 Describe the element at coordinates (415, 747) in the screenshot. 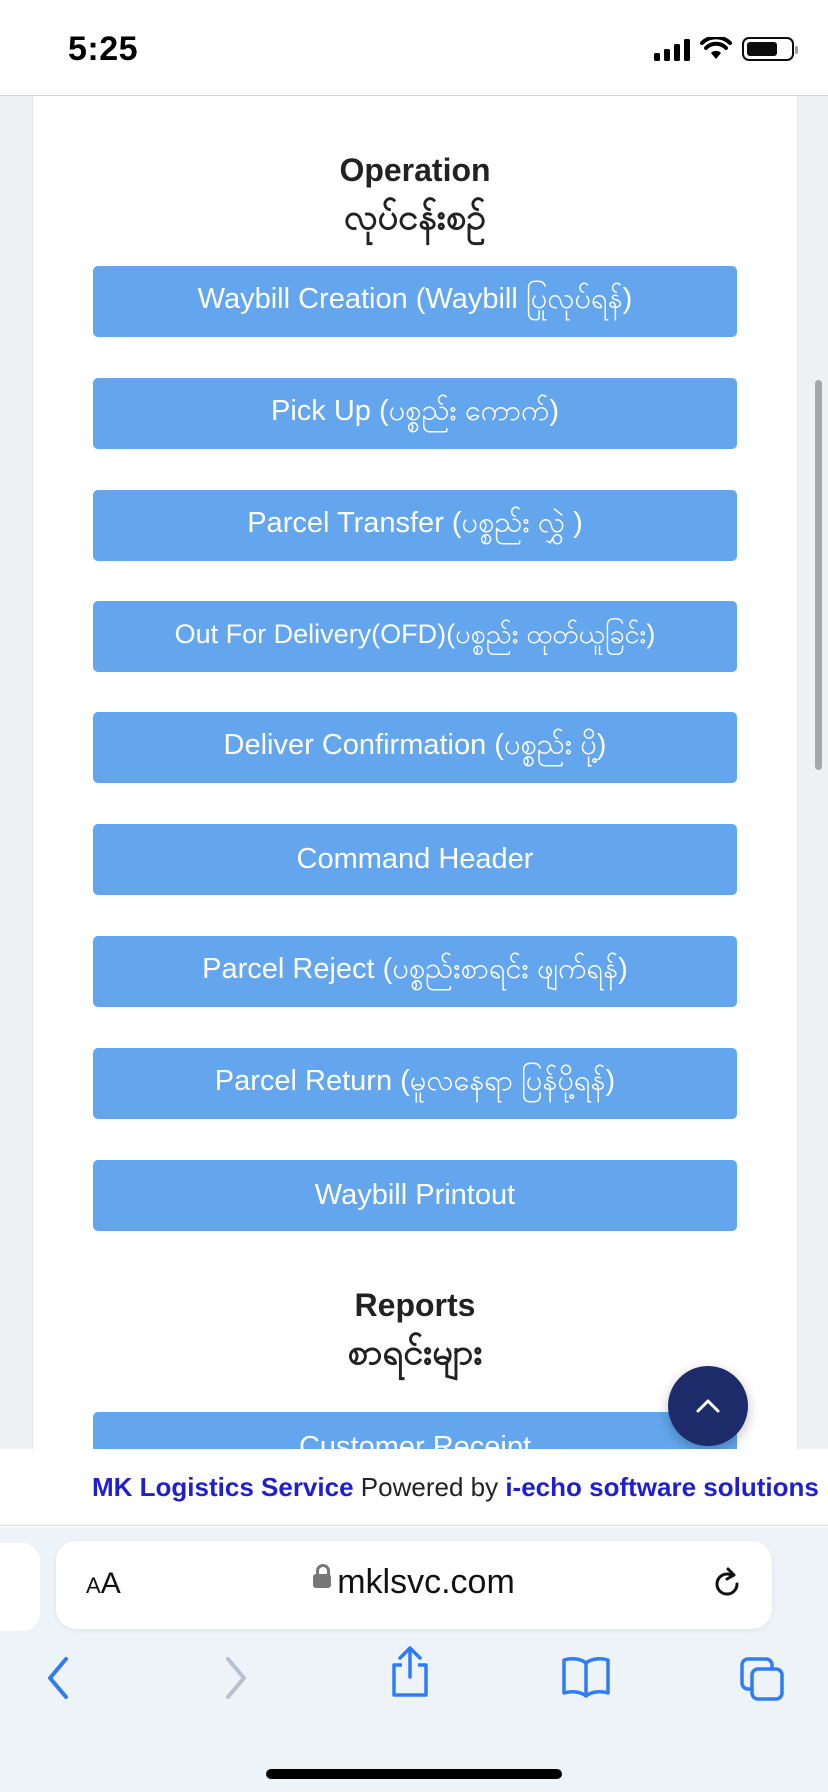

I see `deliver-confirmation-button: Deliver Confirmation (ပစ္စည်း ပို့)` at that location.